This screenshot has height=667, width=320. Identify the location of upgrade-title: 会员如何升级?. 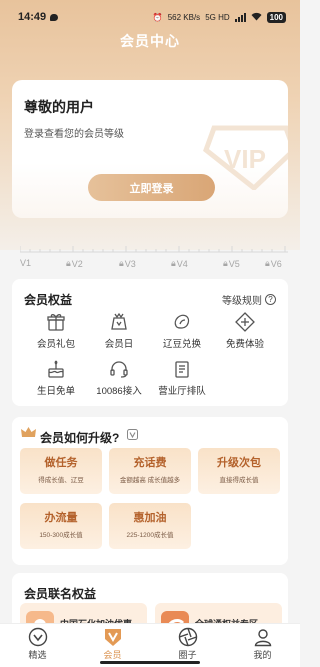
(80, 438).